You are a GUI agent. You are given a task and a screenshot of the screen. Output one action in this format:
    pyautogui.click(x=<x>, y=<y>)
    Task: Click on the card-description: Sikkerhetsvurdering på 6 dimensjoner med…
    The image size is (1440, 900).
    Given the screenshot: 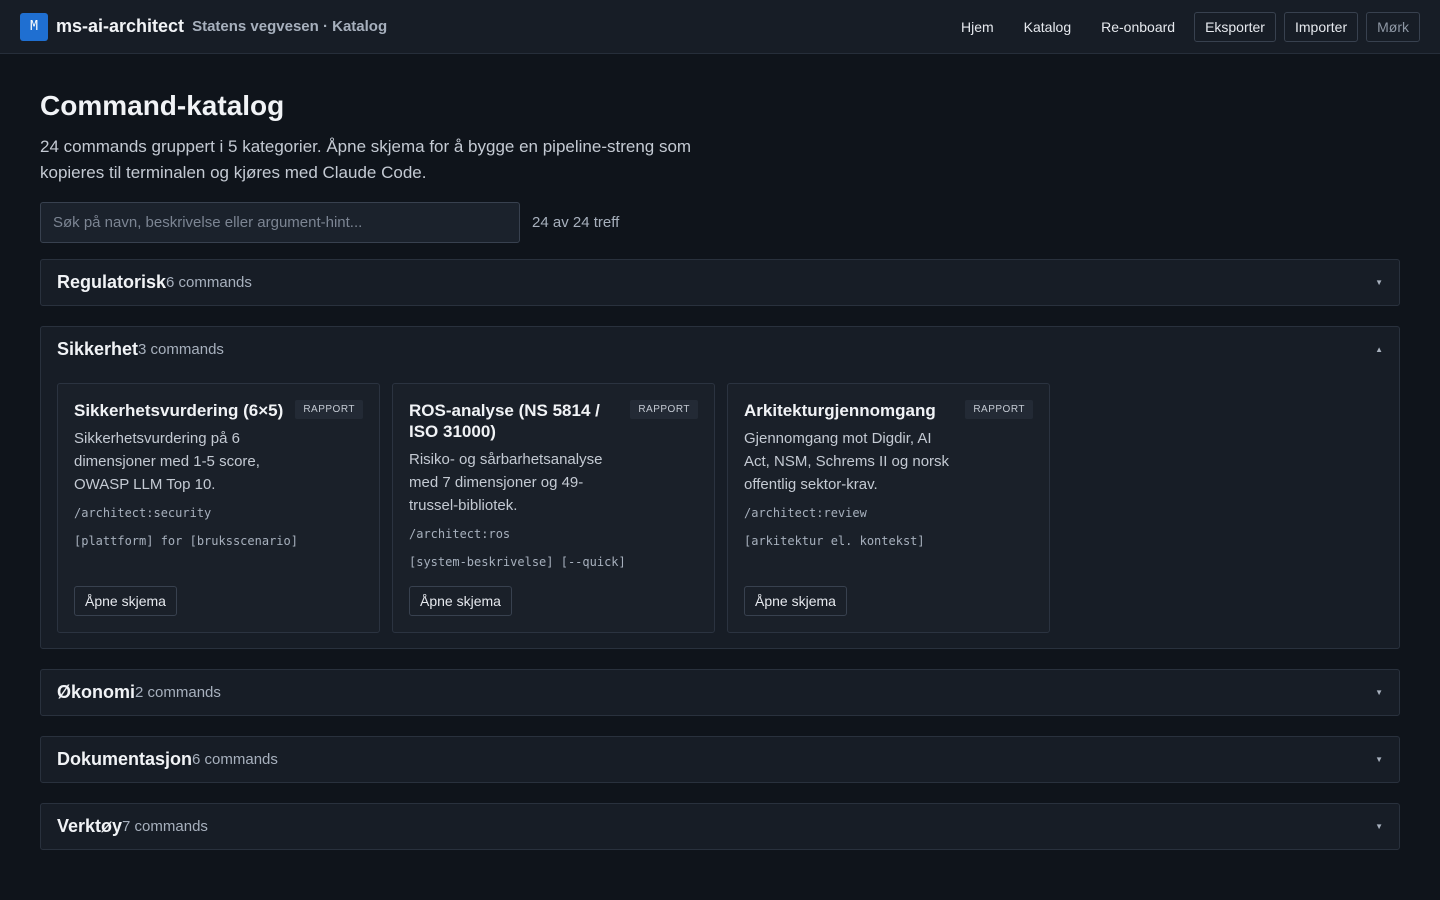 What is the action you would take?
    pyautogui.click(x=167, y=461)
    